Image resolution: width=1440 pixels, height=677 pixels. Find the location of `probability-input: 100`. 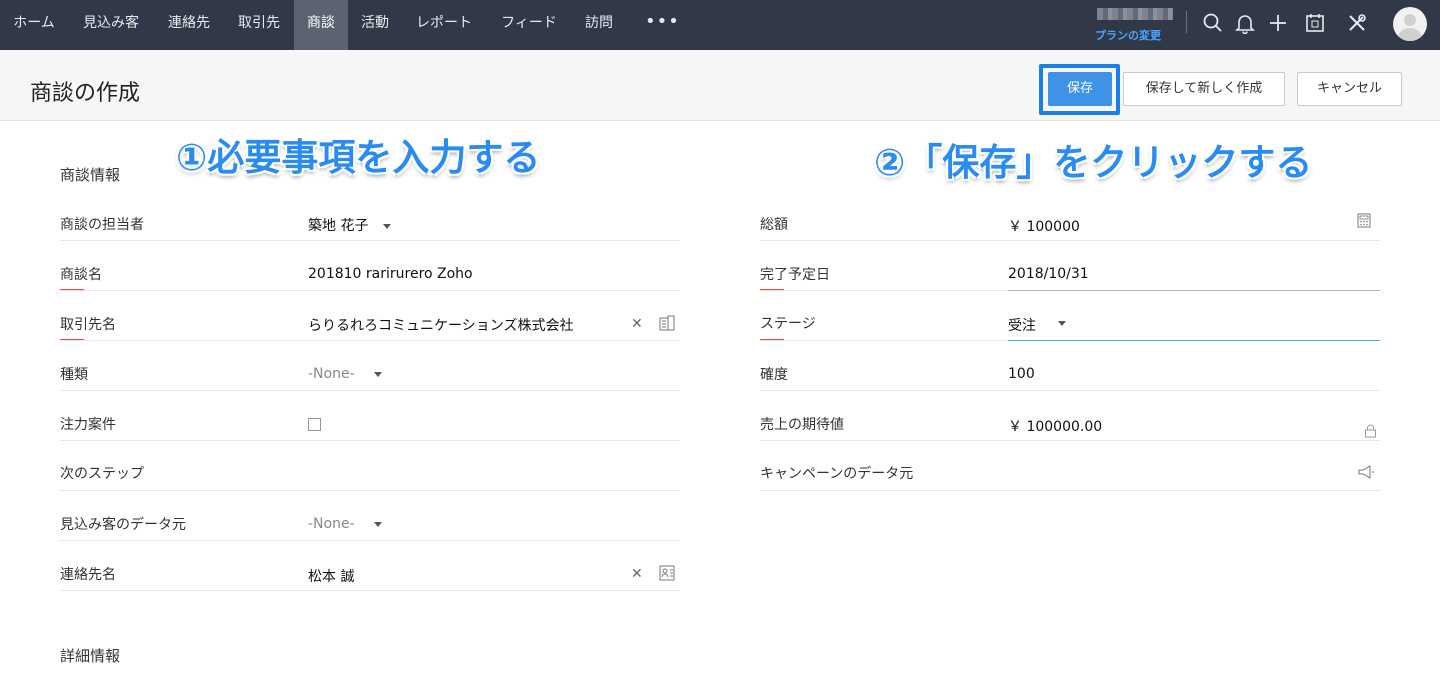

probability-input: 100 is located at coordinates (1021, 374).